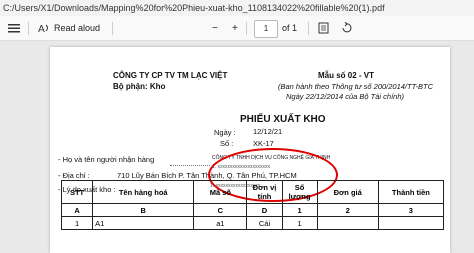  Describe the element at coordinates (346, 28) in the screenshot. I see `rotate-icon` at that location.